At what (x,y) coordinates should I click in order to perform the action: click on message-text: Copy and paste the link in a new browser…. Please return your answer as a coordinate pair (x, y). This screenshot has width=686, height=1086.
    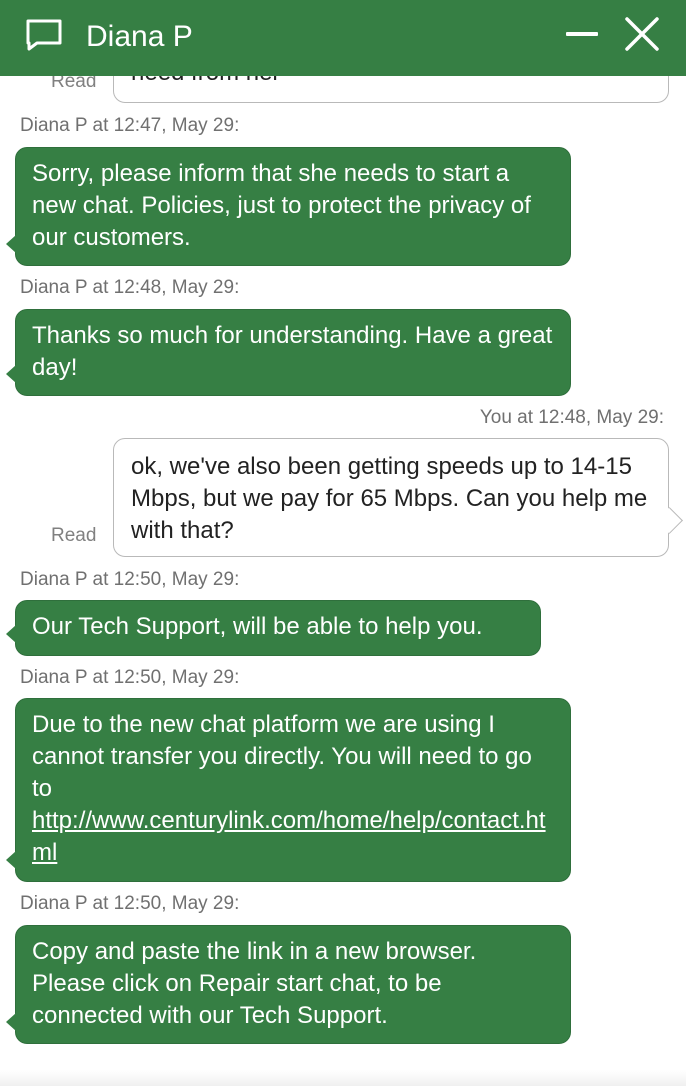
    Looking at the image, I should click on (254, 983).